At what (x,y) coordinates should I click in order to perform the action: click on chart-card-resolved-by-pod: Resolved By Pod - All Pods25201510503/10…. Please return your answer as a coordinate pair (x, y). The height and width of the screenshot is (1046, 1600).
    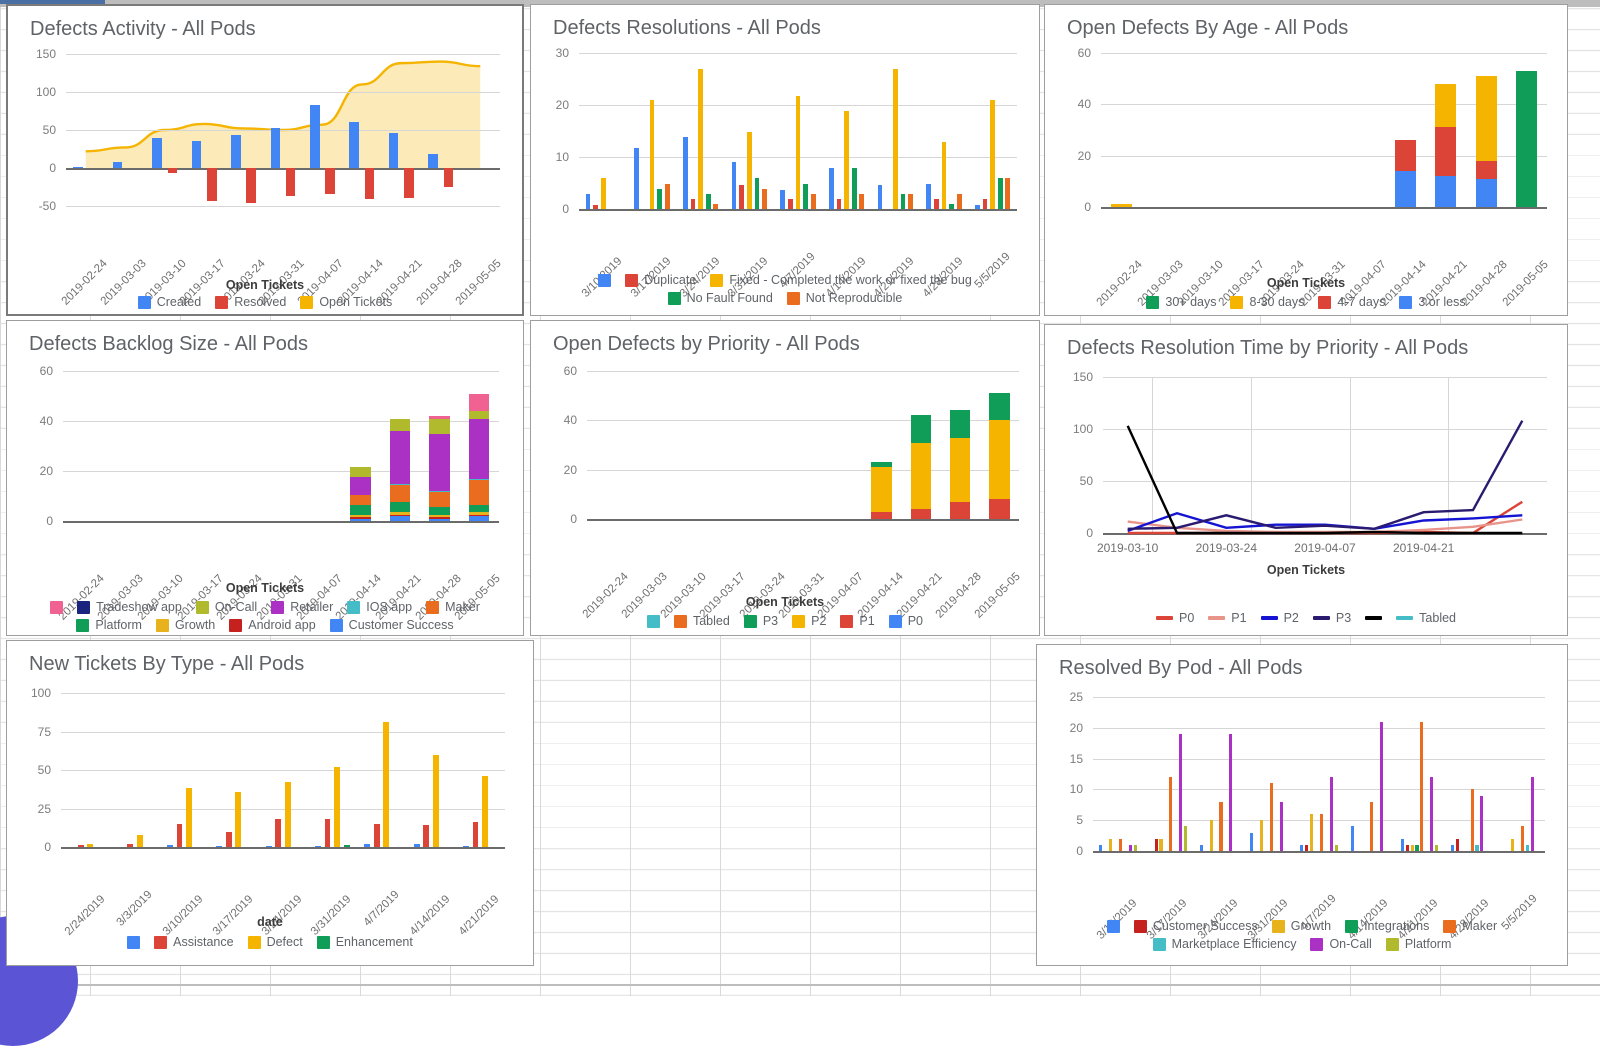
    Looking at the image, I should click on (1302, 805).